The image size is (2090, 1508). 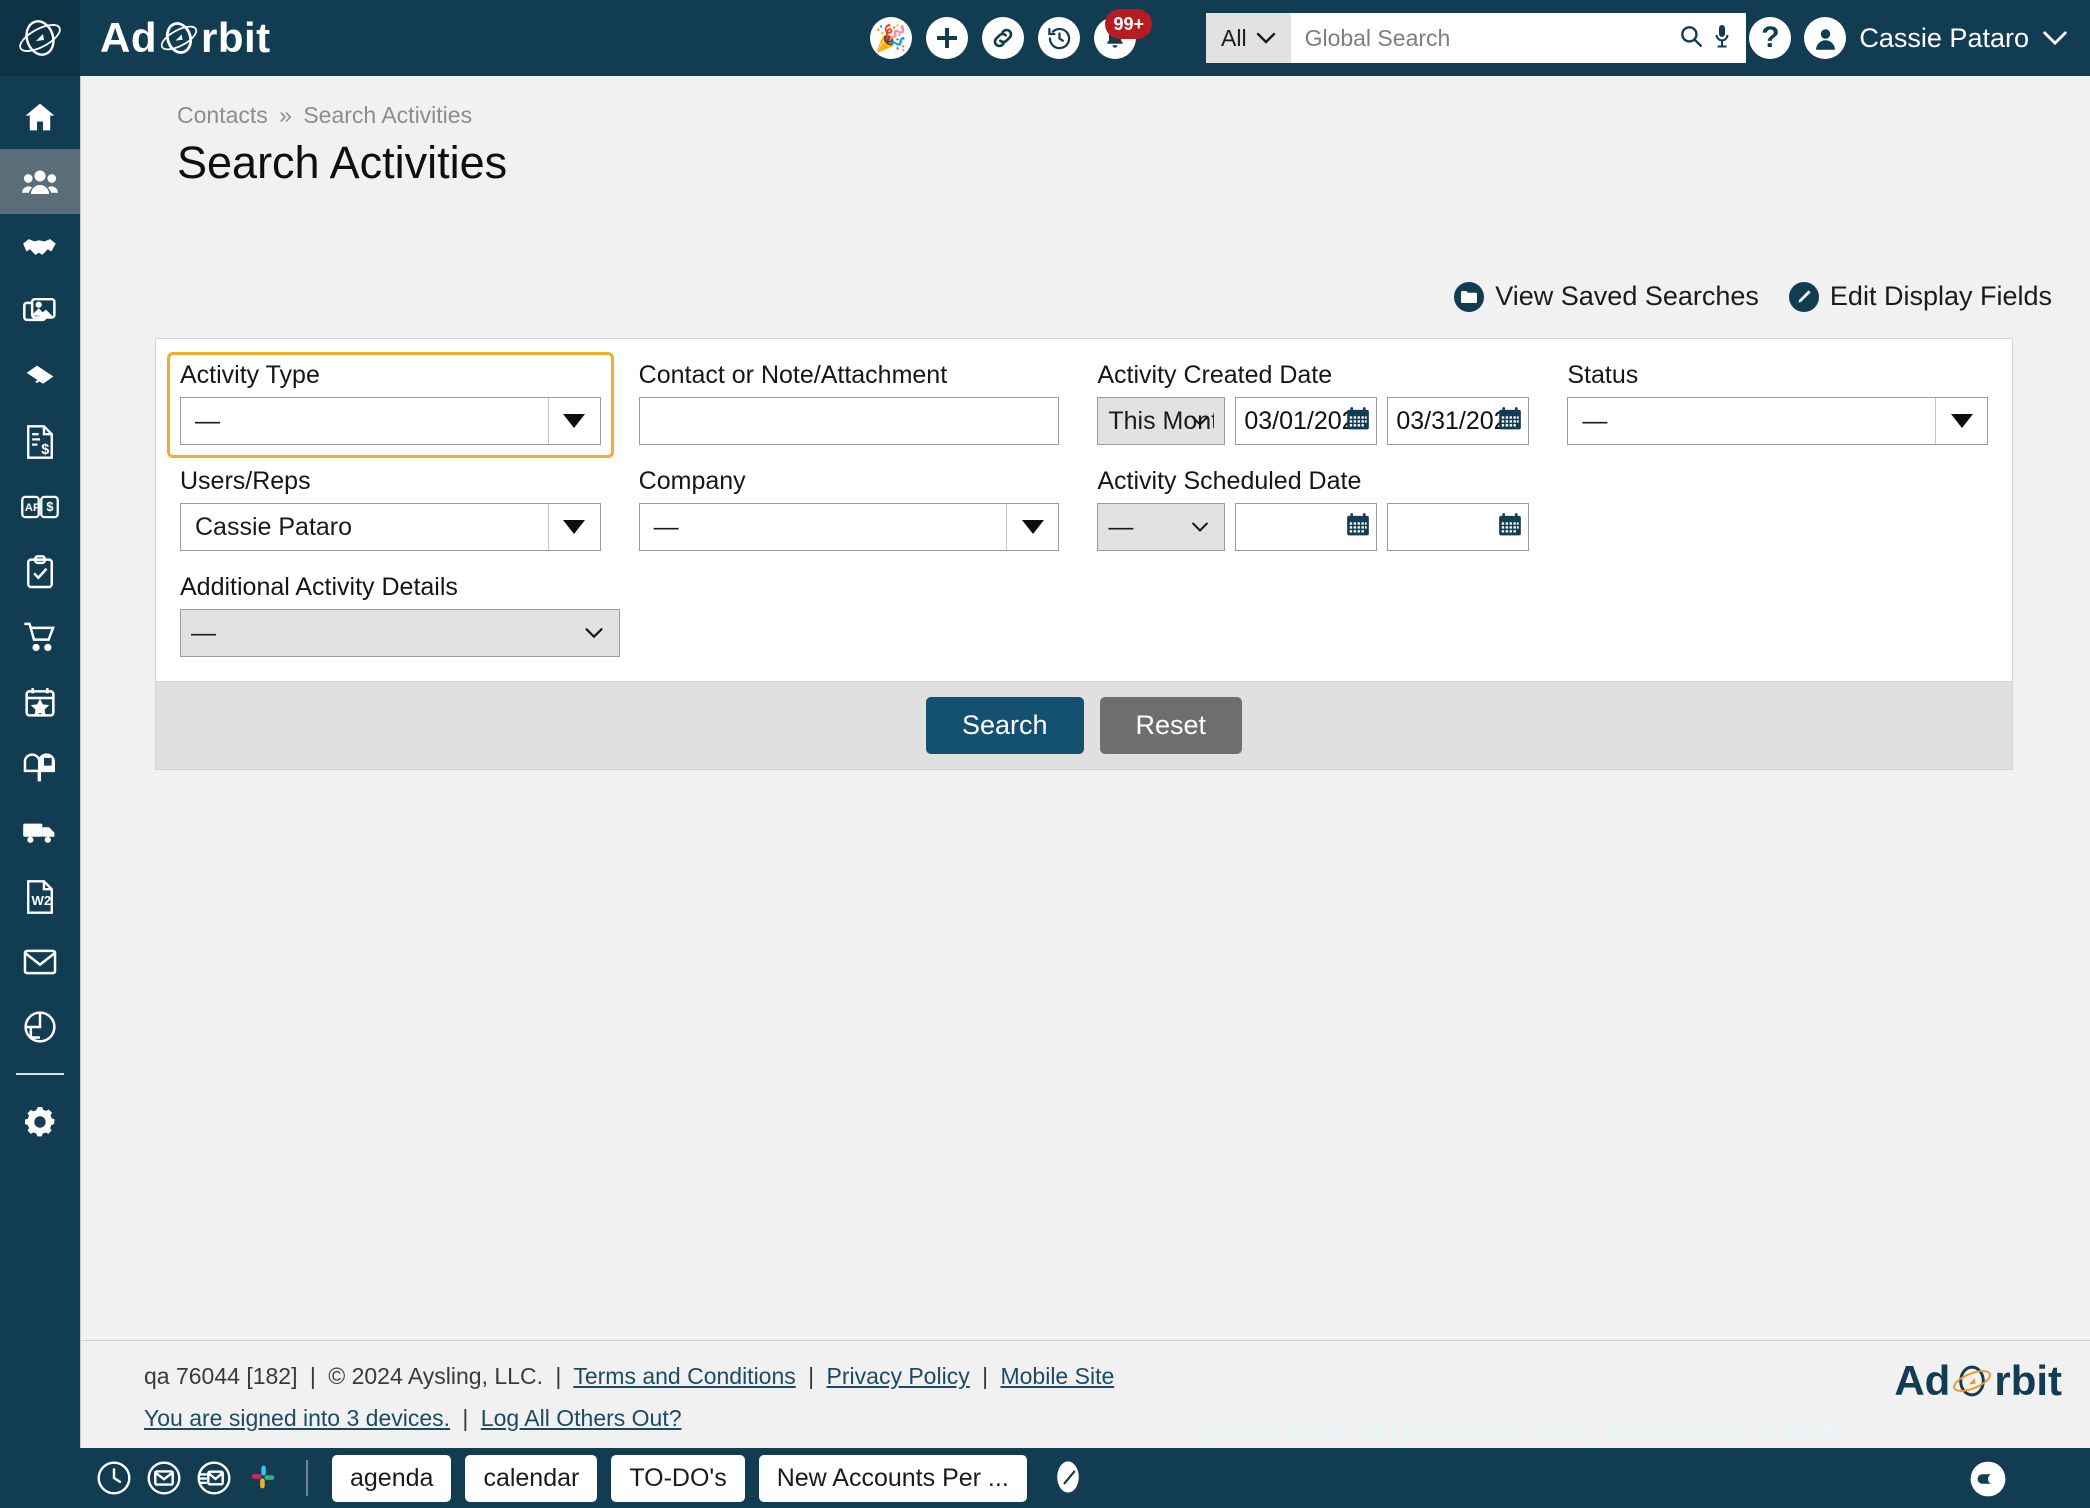 I want to click on sidebar-item-w2-forms: W2, so click(x=40, y=896).